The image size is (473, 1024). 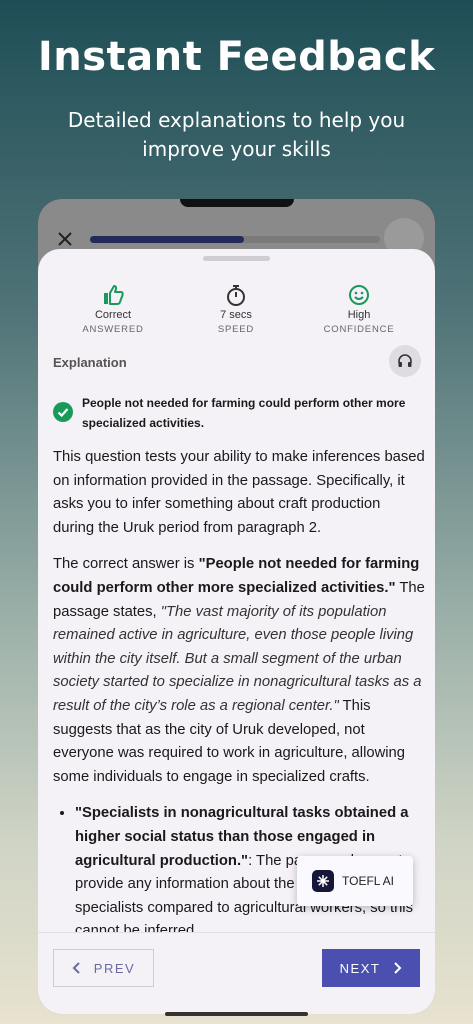 I want to click on stat-answered: Correct ANSWERED, so click(x=113, y=309).